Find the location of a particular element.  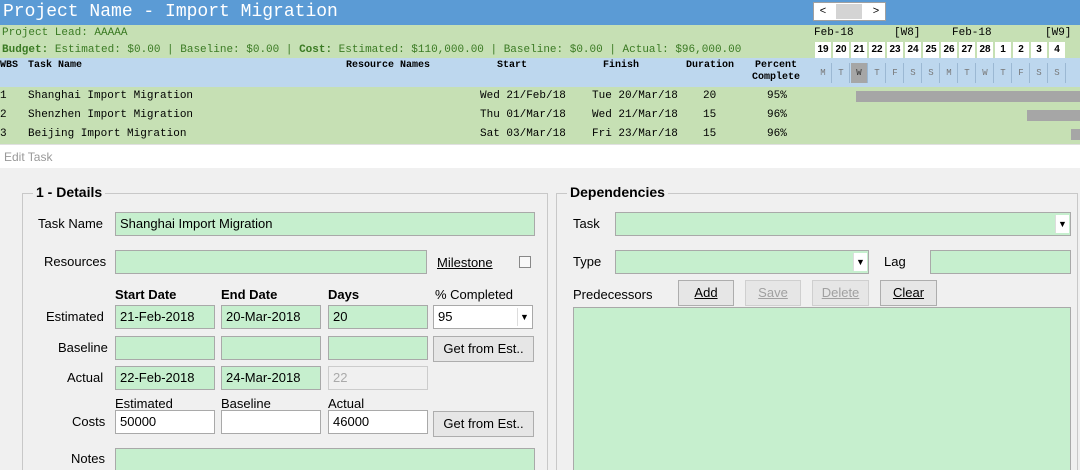

project-title: Project Name - Import Migration is located at coordinates (406, 12).